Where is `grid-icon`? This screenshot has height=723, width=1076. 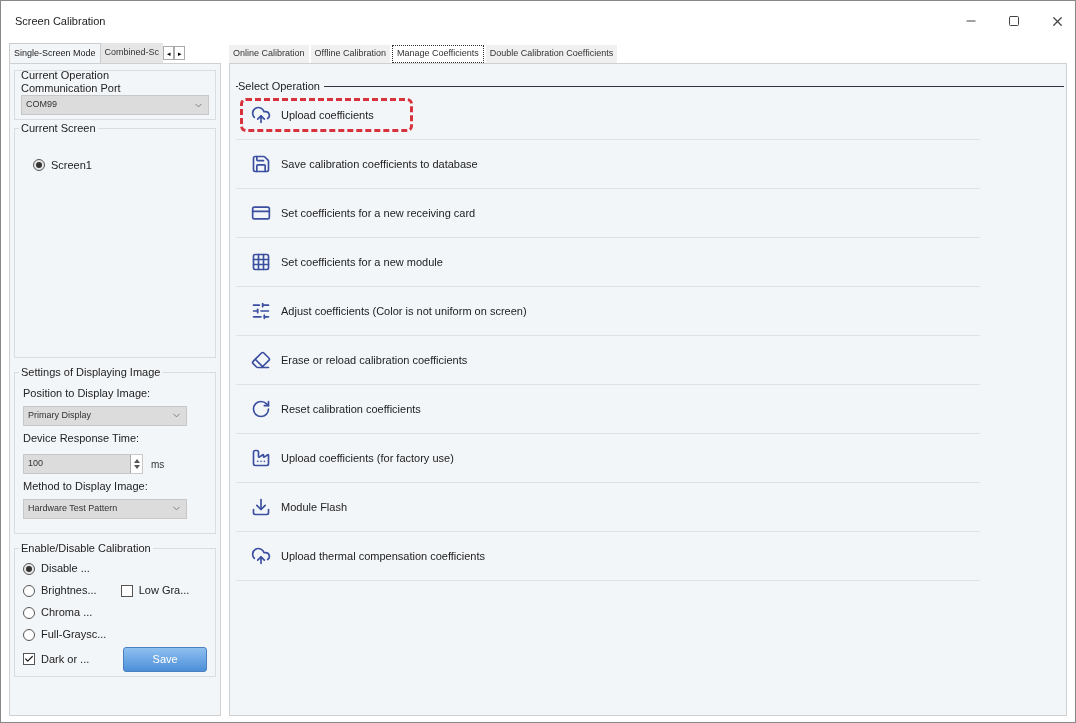 grid-icon is located at coordinates (261, 262).